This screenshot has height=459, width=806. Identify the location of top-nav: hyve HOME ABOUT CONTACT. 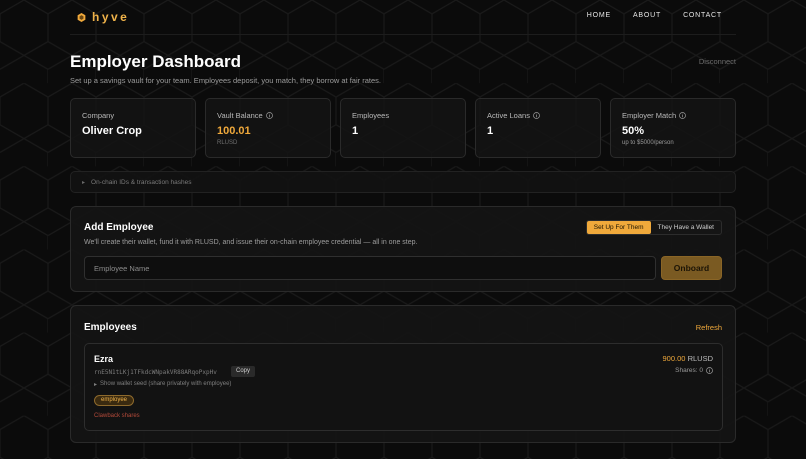
(403, 17).